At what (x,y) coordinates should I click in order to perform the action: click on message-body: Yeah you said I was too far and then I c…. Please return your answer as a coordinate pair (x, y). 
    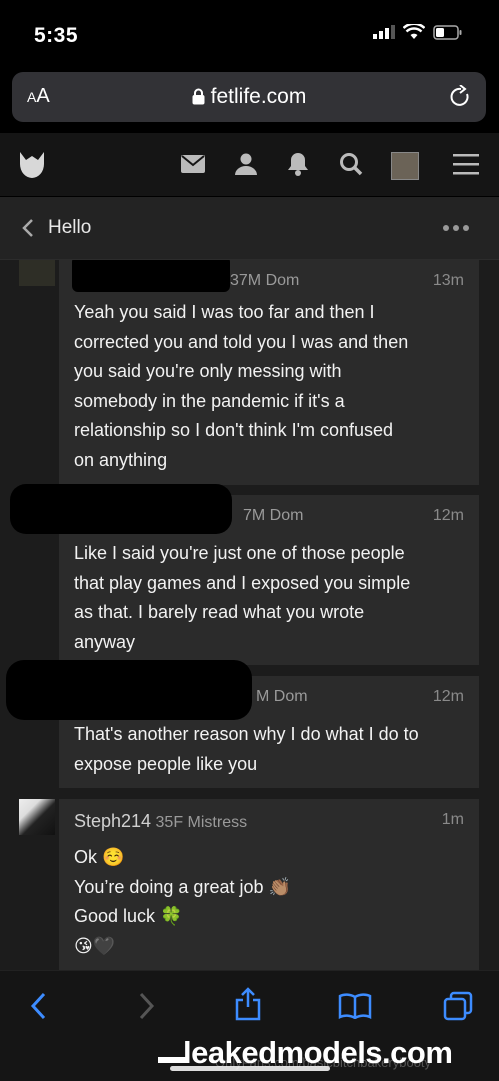
    Looking at the image, I should click on (270, 386).